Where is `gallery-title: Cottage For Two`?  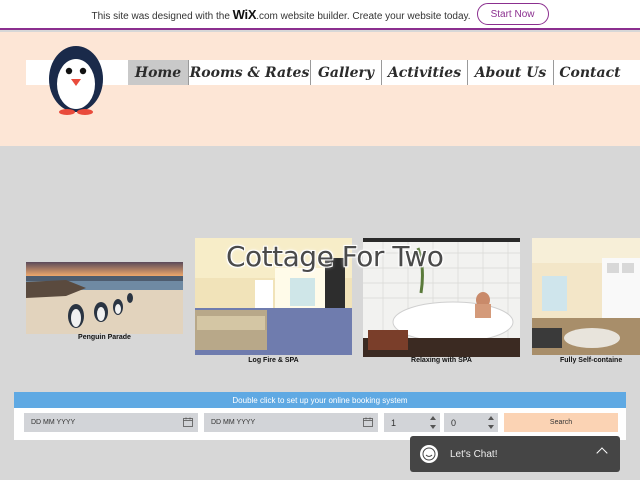
gallery-title: Cottage For Two is located at coordinates (335, 256).